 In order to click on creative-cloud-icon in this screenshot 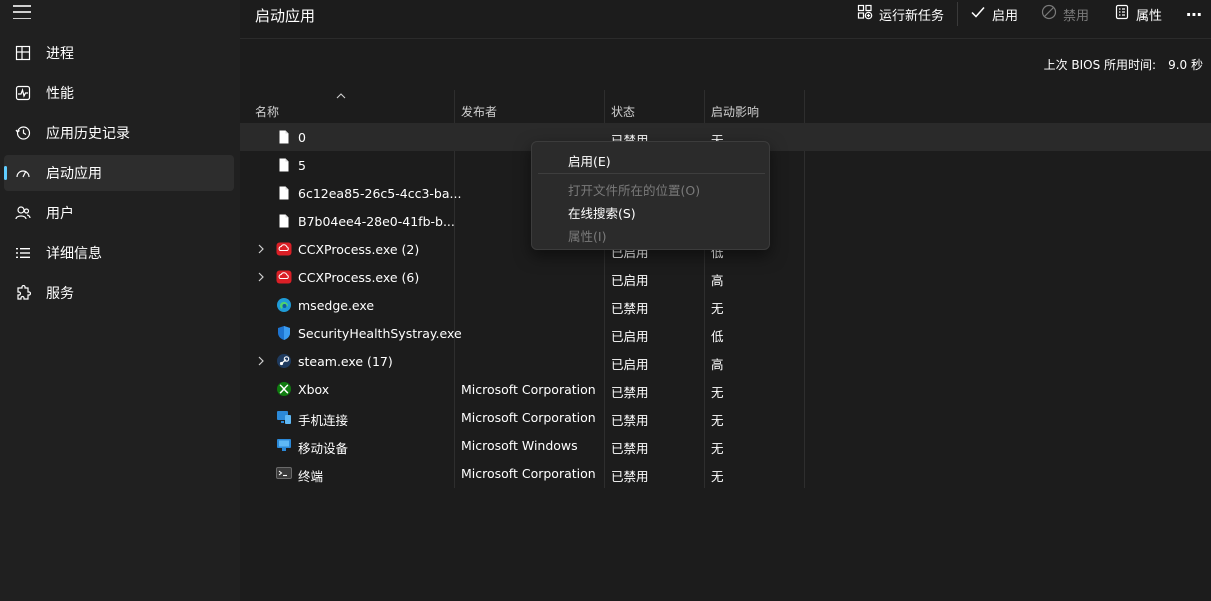, I will do `click(284, 249)`.